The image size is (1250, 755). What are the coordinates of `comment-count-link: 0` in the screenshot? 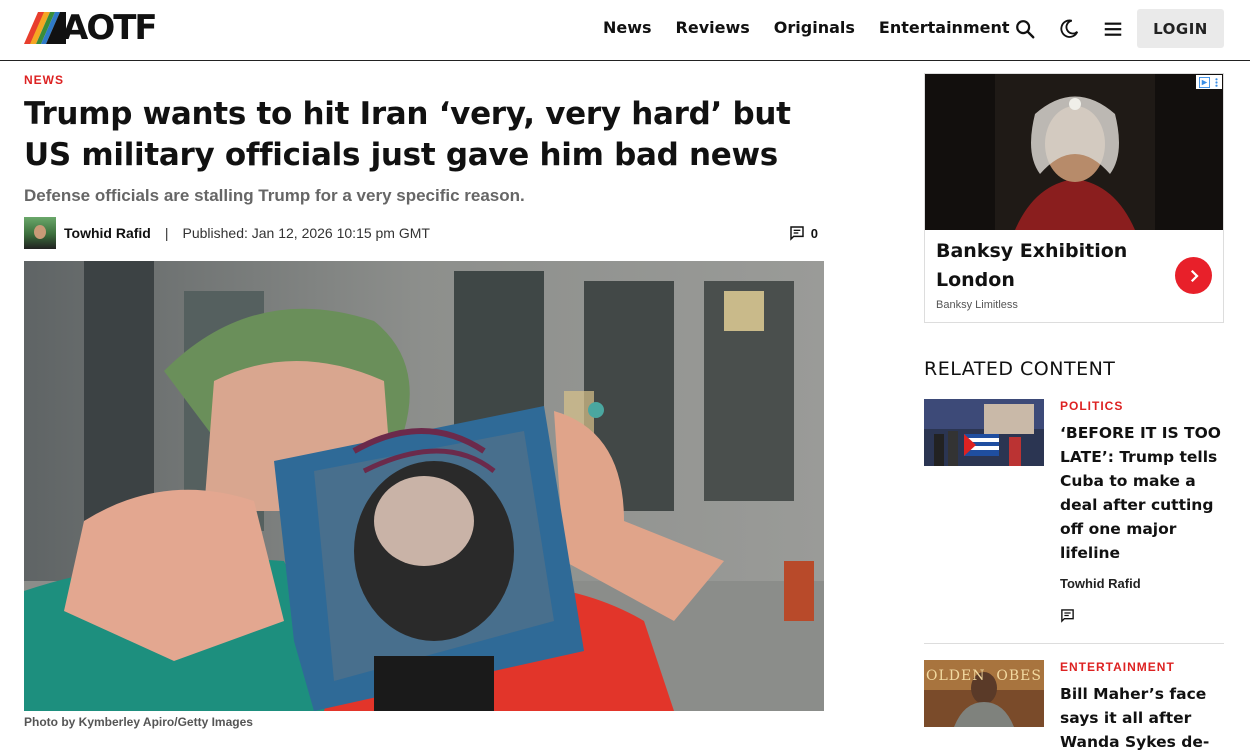 It's located at (803, 233).